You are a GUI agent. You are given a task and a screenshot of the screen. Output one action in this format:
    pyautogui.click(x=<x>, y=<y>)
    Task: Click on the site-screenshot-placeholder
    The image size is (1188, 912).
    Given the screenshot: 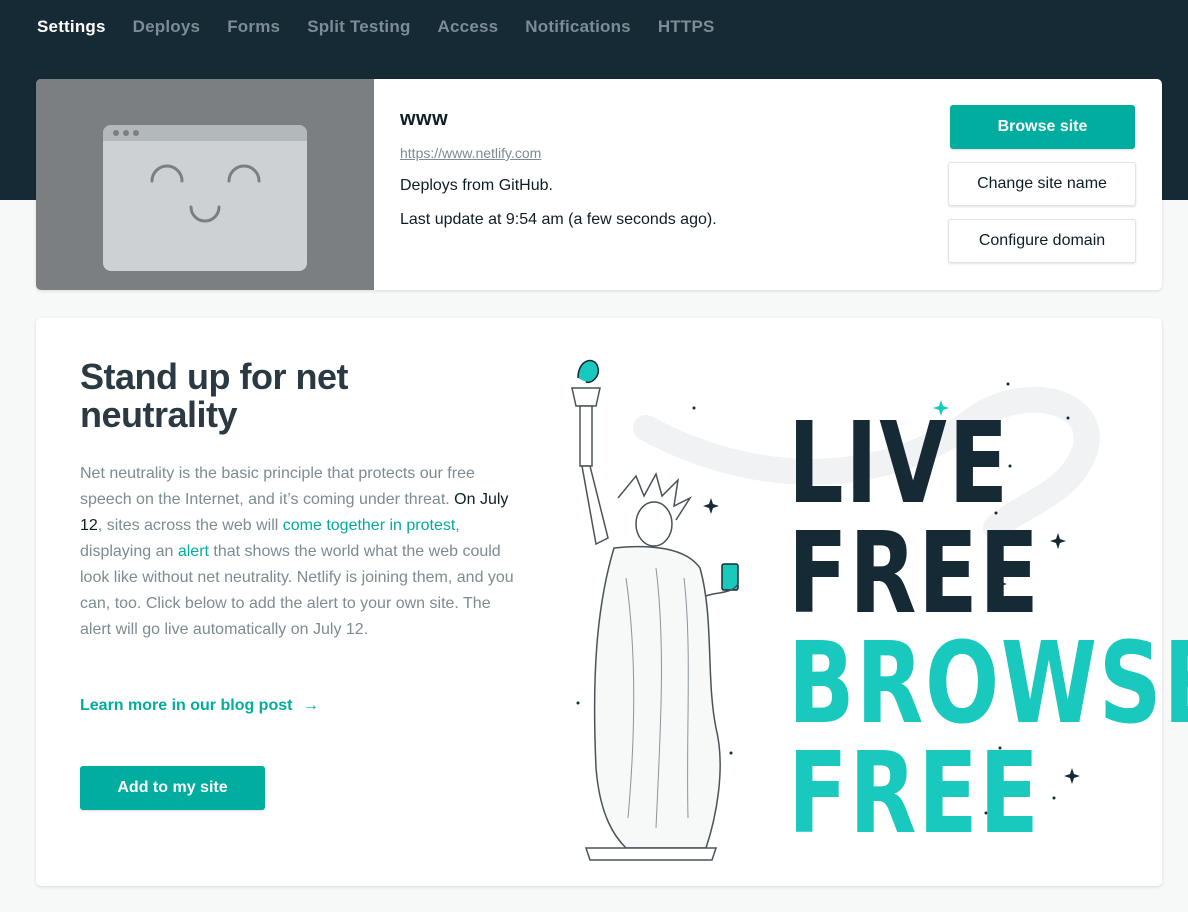 What is the action you would take?
    pyautogui.click(x=205, y=184)
    